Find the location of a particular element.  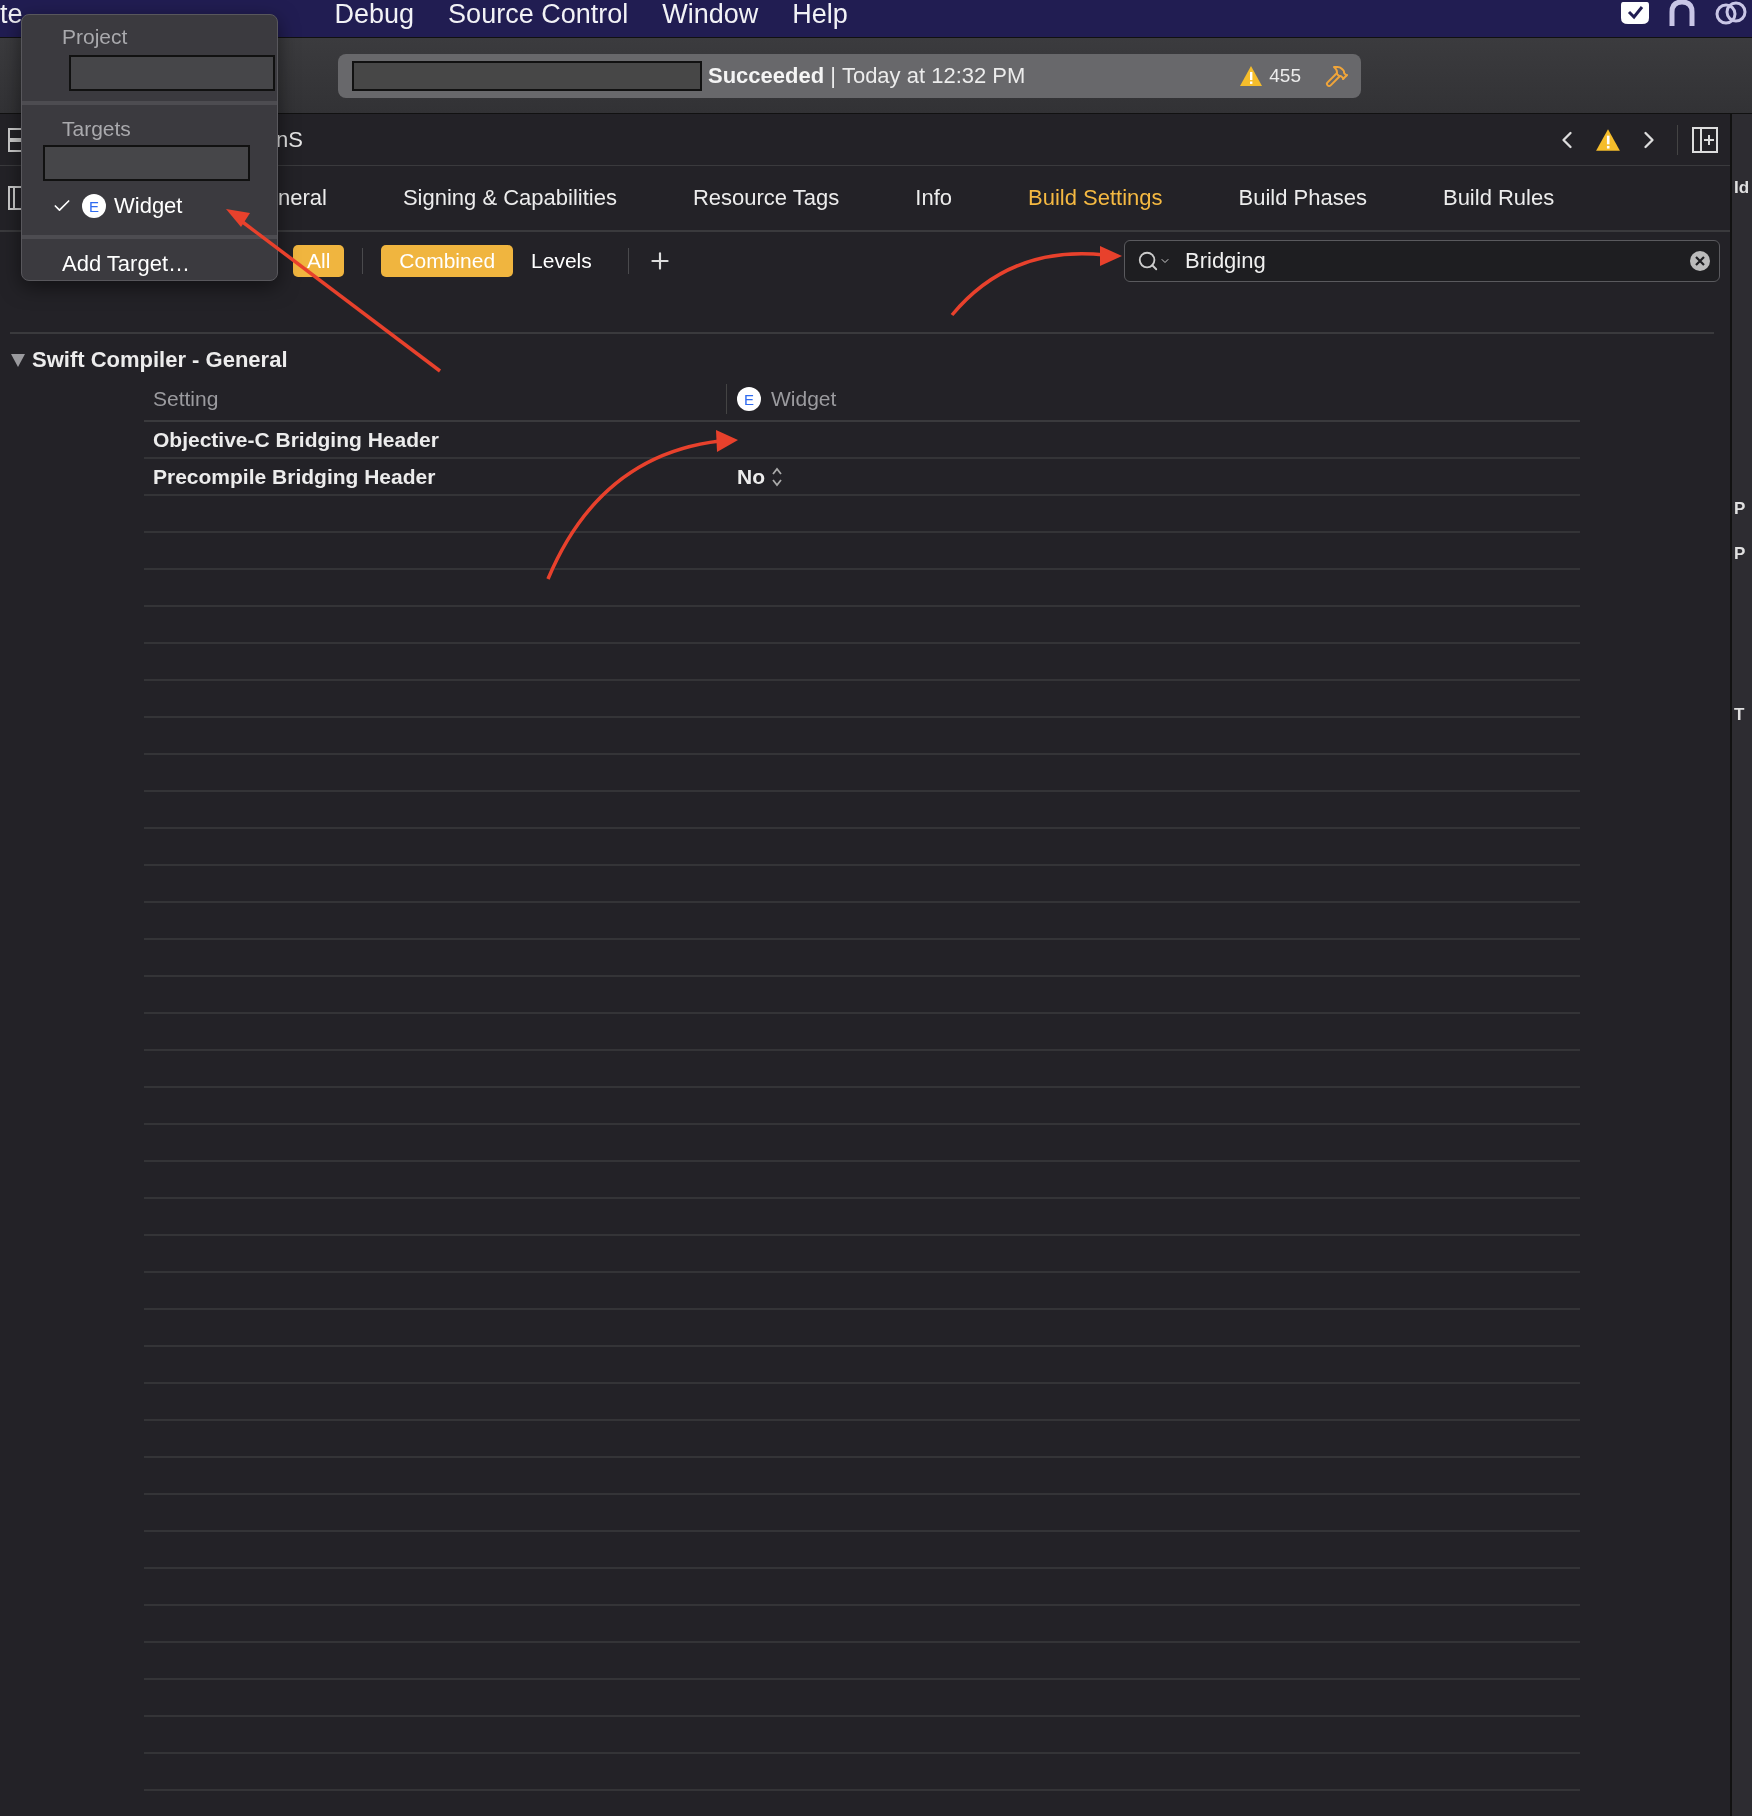

filter-button: Levels is located at coordinates (561, 261).